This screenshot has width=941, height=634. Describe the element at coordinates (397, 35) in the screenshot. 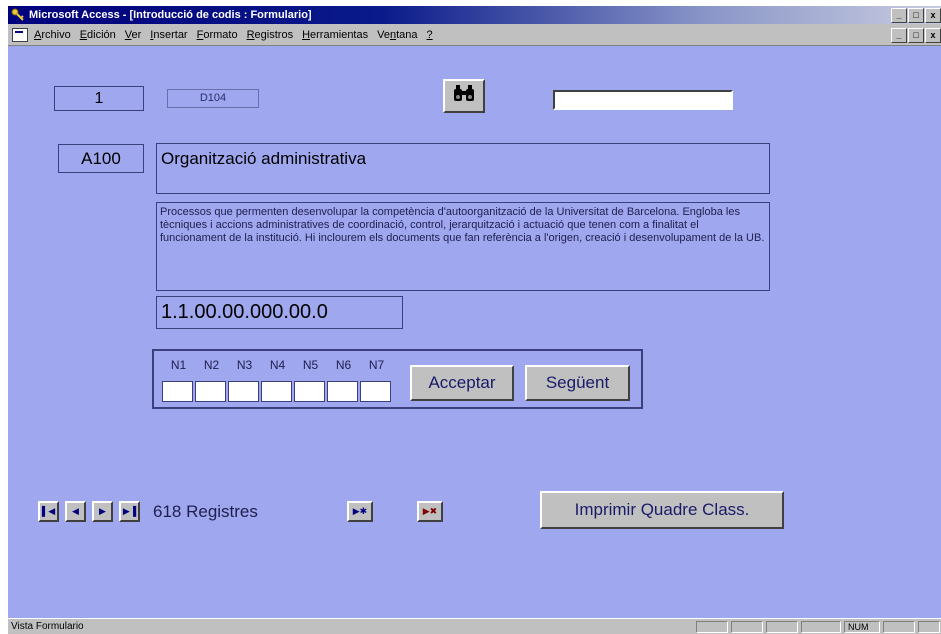

I see `menu-ventana: Ventana` at that location.